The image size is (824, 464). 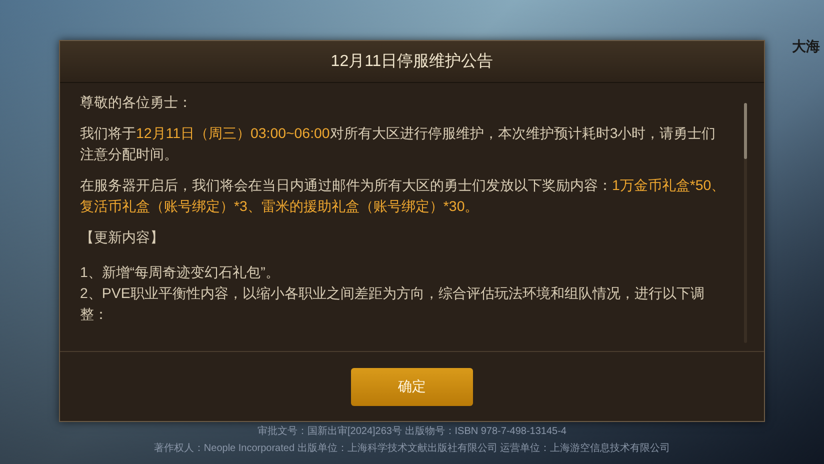 I want to click on footer-text: 审批文号：国新出审[2024]263号 出版物号：ISBN 978-7-498-13145-4, so click(x=411, y=431).